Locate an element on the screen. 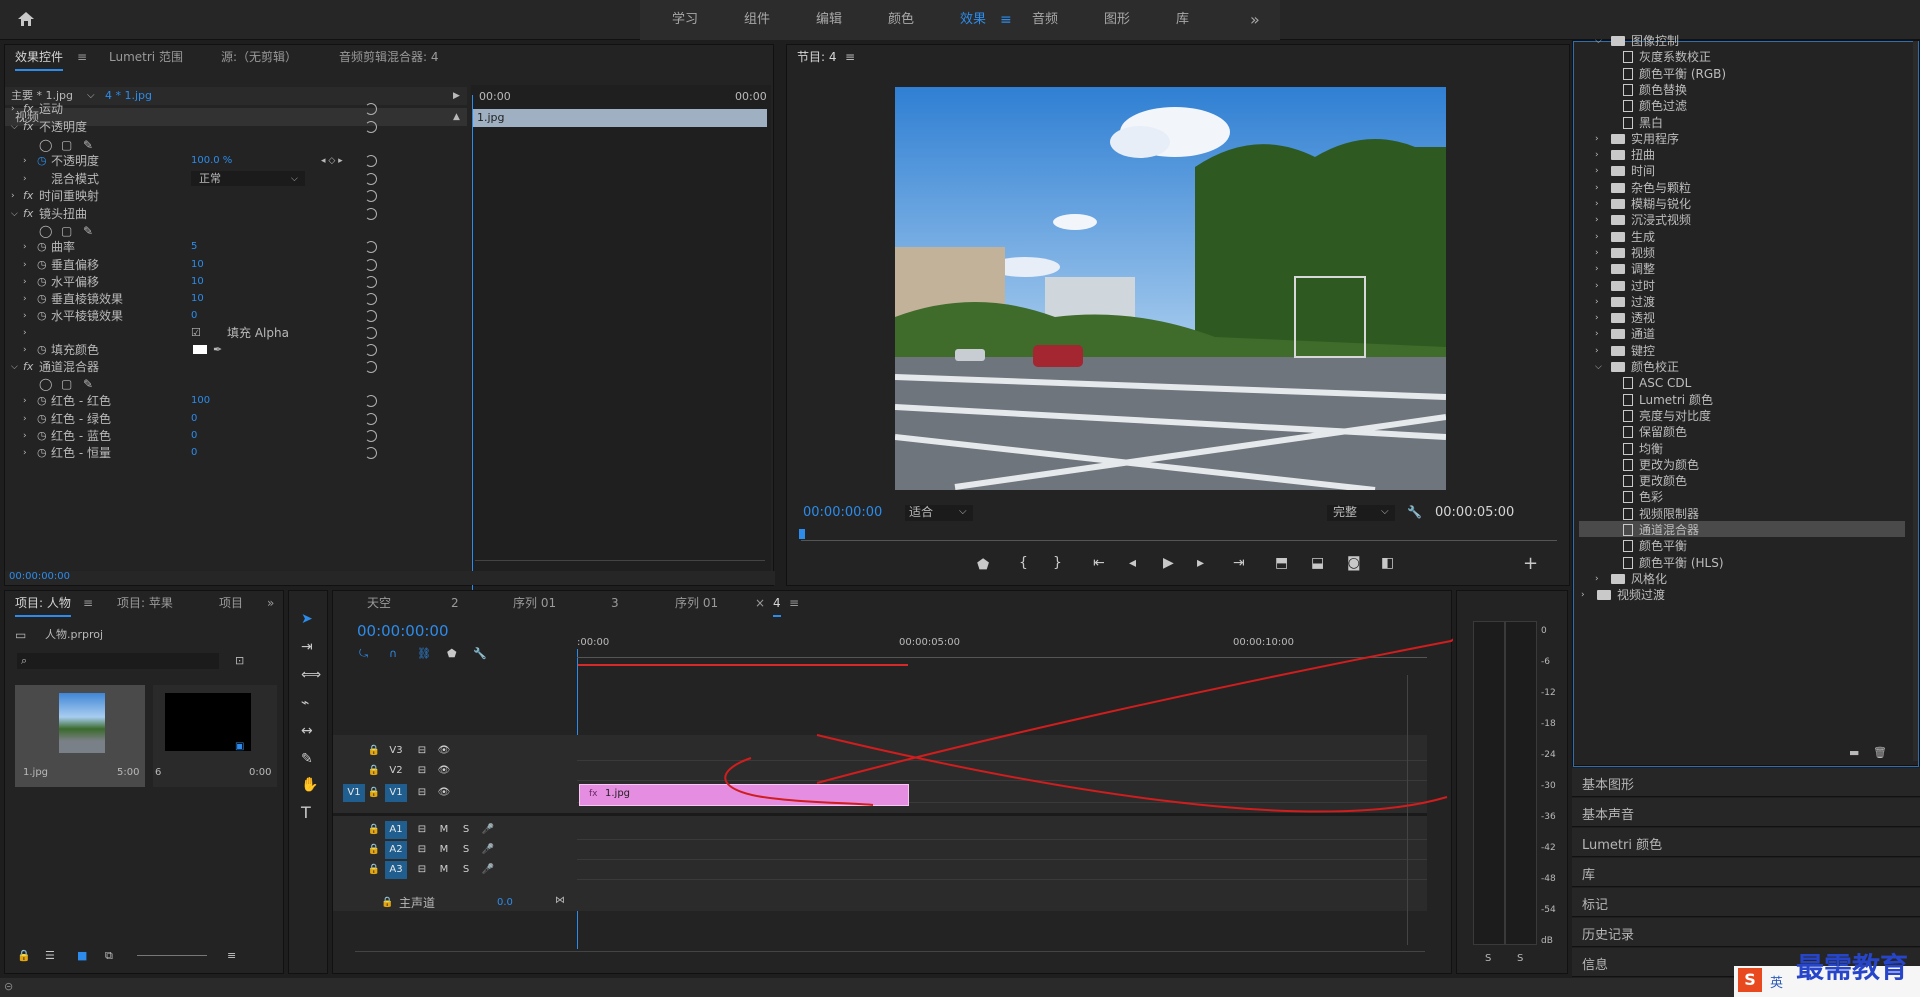 This screenshot has width=1920, height=997. property-value: 100 is located at coordinates (200, 401).